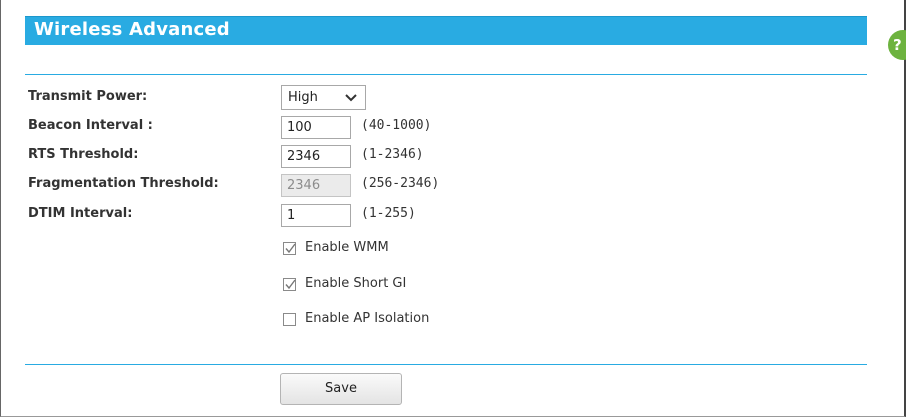 This screenshot has height=417, width=906. What do you see at coordinates (289, 319) in the screenshot?
I see `enable-ap-isolation-checkbox` at bounding box center [289, 319].